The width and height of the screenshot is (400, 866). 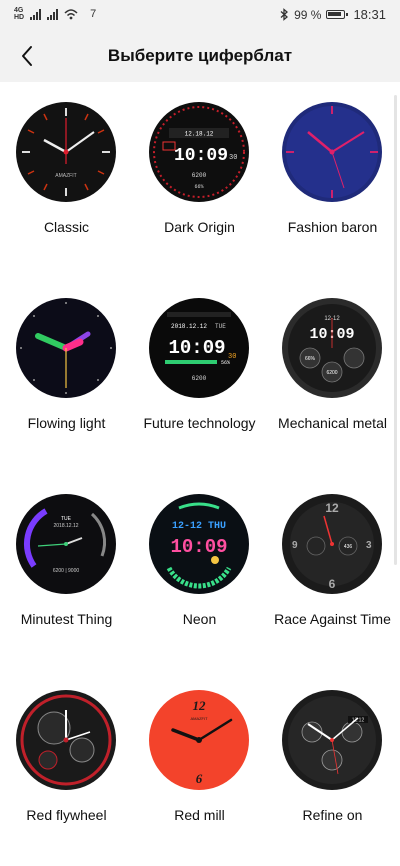 I want to click on watchface-mechanical-metal-preview: 12-12 10:09 66% 6200, so click(x=332, y=348).